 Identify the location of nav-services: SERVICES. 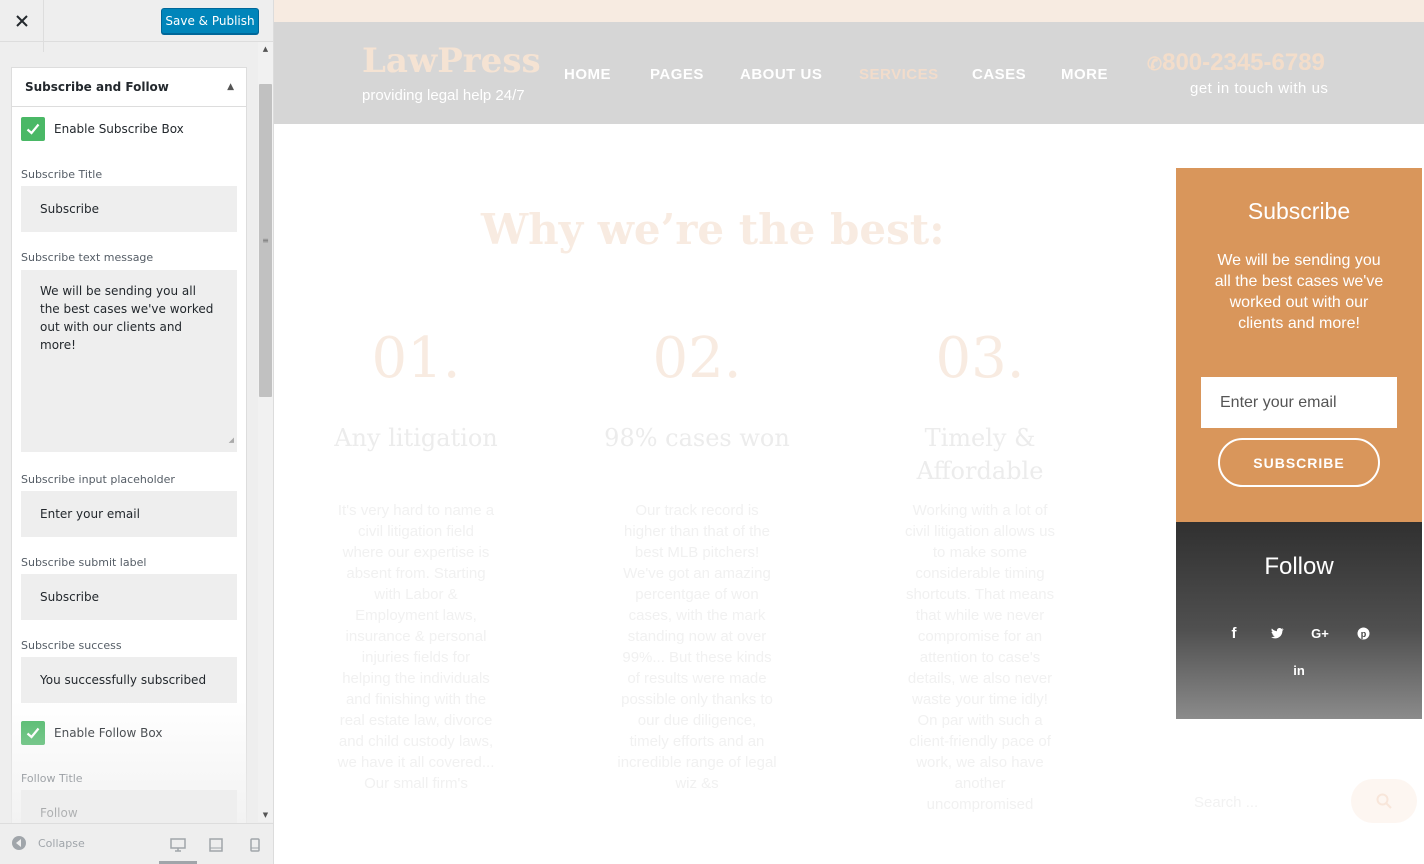
(899, 74).